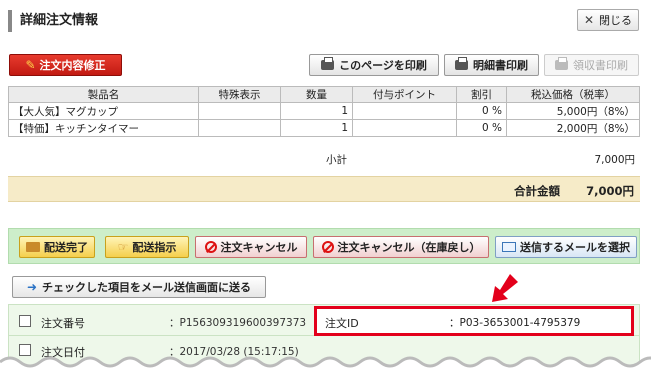 The width and height of the screenshot is (651, 374). I want to click on order-number-label: 注文番号, so click(63, 323).